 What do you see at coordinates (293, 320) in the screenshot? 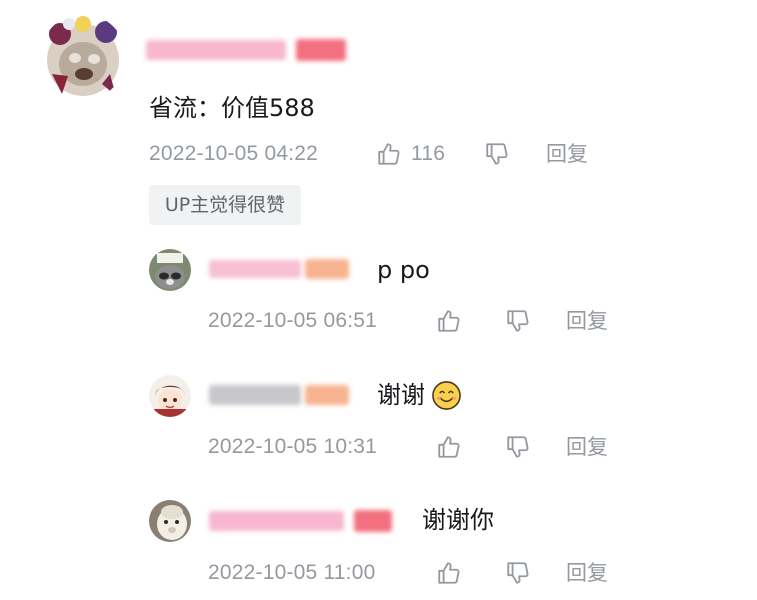
I see `reply-time: 2022-10-05 06:51` at bounding box center [293, 320].